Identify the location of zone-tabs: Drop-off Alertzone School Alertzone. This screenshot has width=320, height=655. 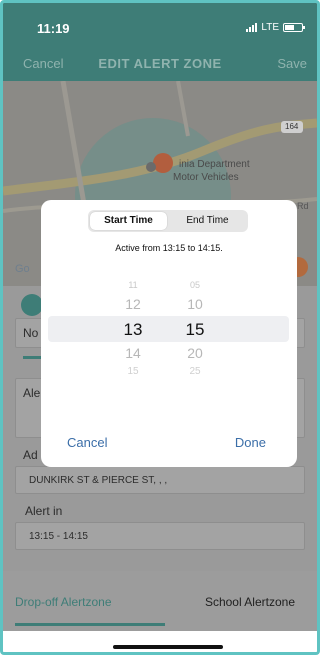
(160, 601).